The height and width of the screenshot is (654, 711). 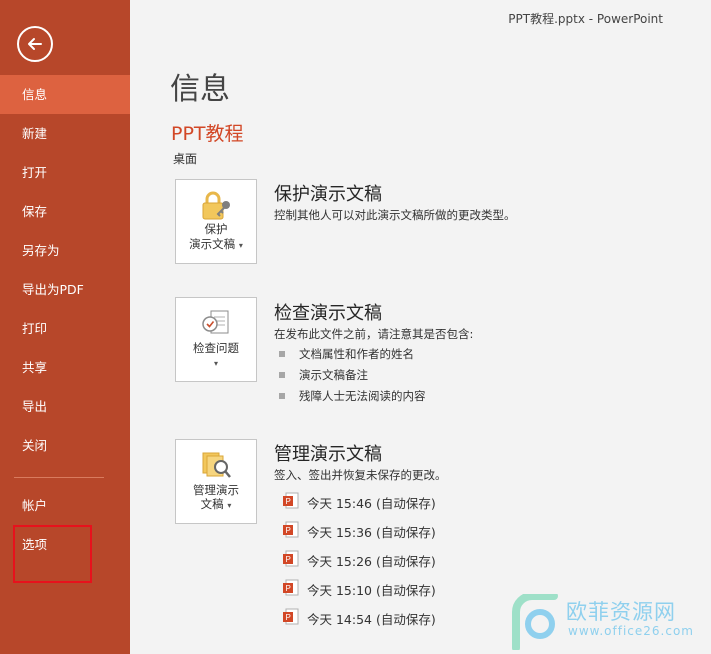 I want to click on watermark-text: 欧菲资源网, so click(x=621, y=612).